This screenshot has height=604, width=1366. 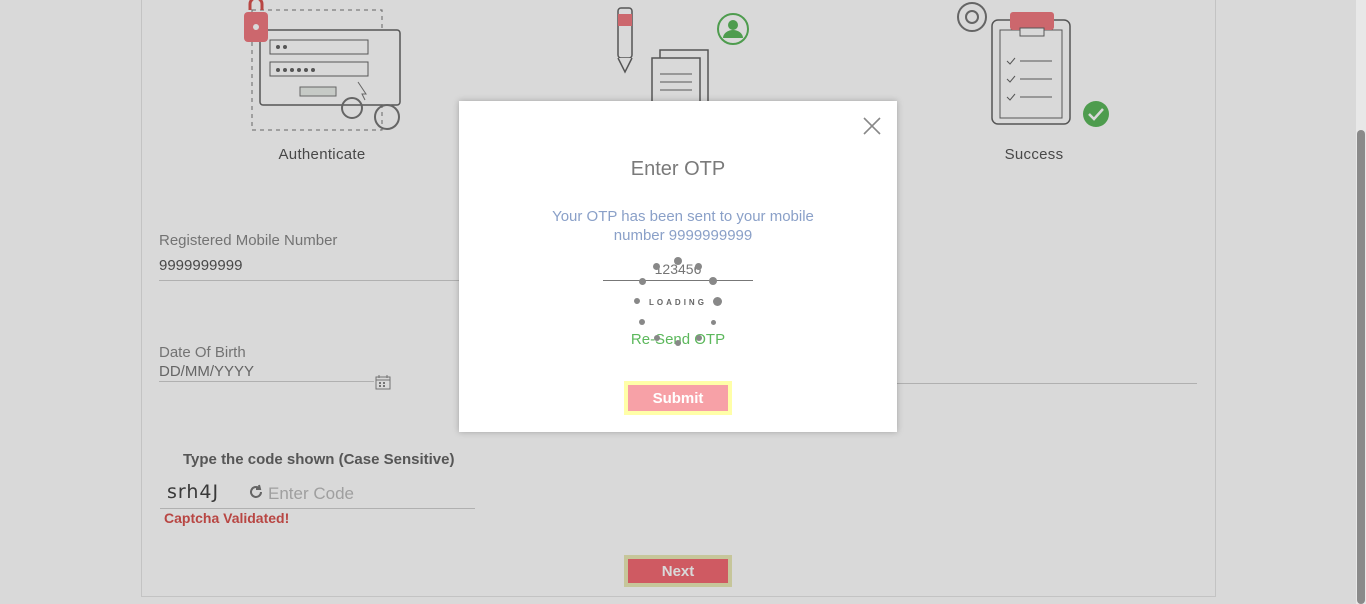 What do you see at coordinates (872, 126) in the screenshot?
I see `close-icon` at bounding box center [872, 126].